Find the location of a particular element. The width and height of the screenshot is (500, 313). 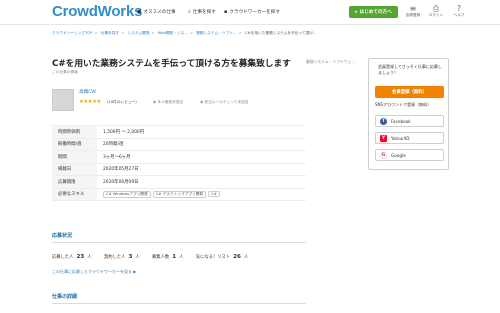

skill-tags: C# Windowsアプリ開発 C# デスクトップアプリ開発 C# is located at coordinates (201, 194).